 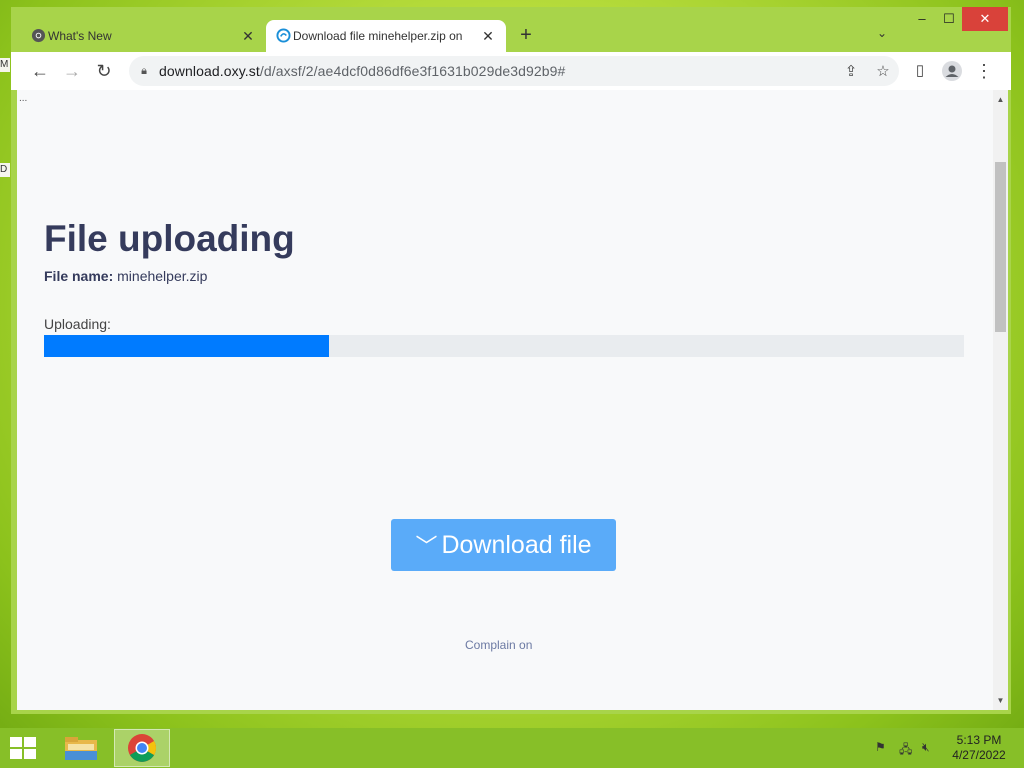 I want to click on file-name-label: File name:, so click(x=79, y=276).